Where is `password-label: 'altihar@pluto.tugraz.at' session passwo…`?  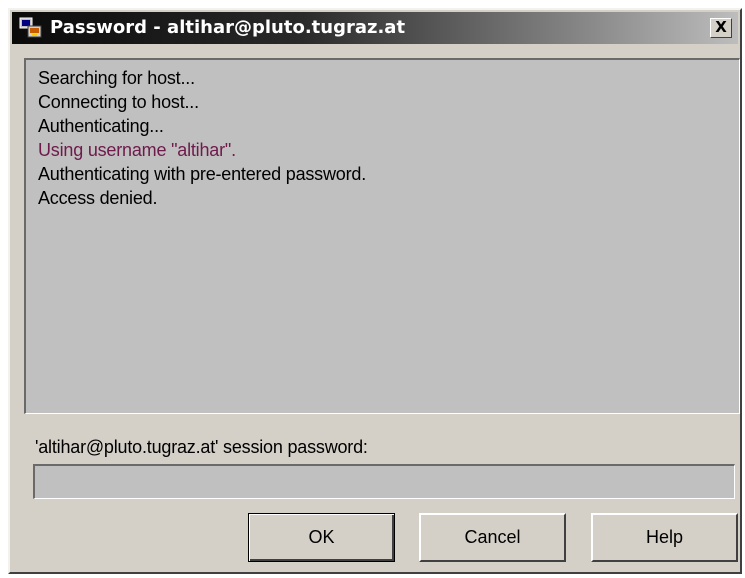 password-label: 'altihar@pluto.tugraz.at' session passwo… is located at coordinates (201, 447).